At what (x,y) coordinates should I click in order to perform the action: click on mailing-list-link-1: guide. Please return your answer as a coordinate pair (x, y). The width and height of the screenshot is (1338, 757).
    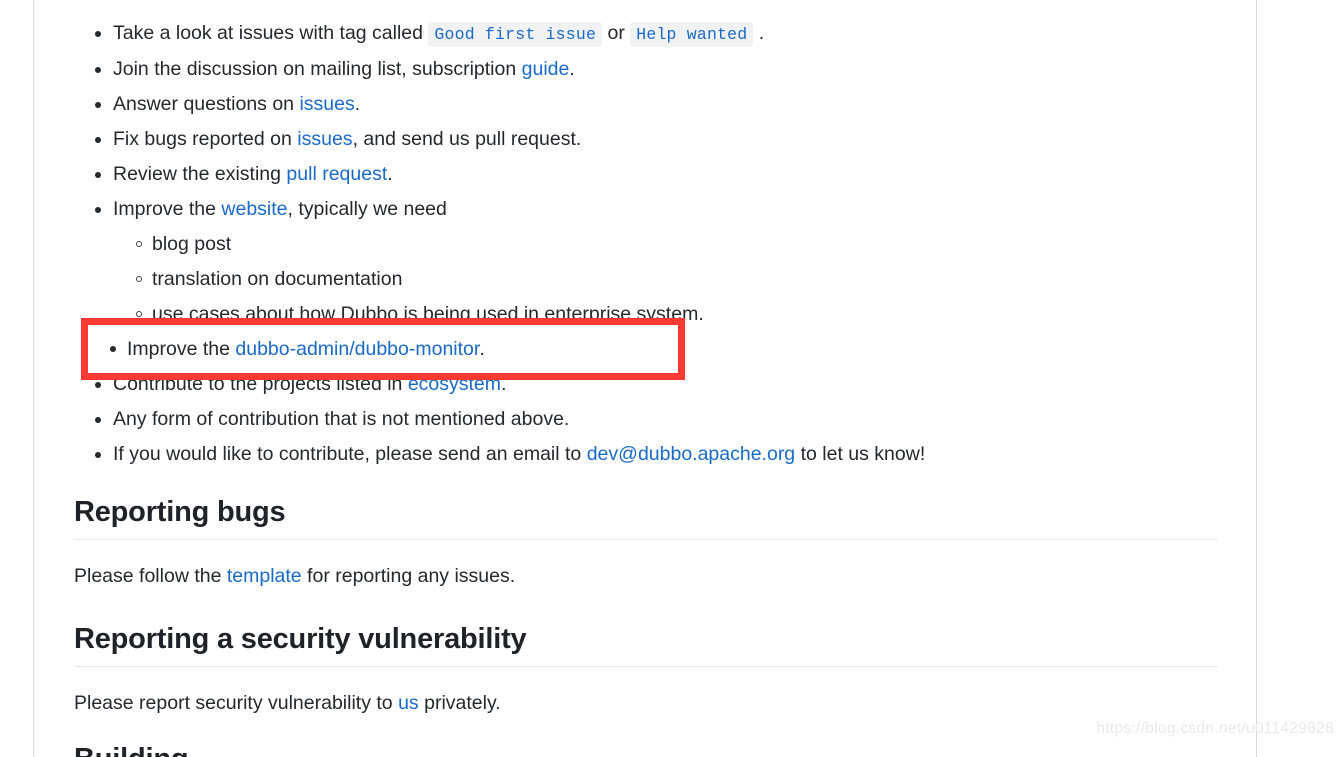
    Looking at the image, I should click on (546, 69).